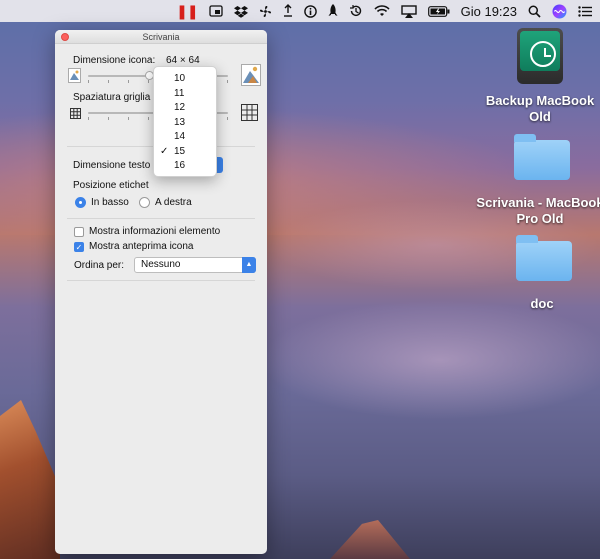 The width and height of the screenshot is (600, 559). Describe the element at coordinates (540, 108) in the screenshot. I see `desktop-icon-label: Backup MacBook Old` at that location.